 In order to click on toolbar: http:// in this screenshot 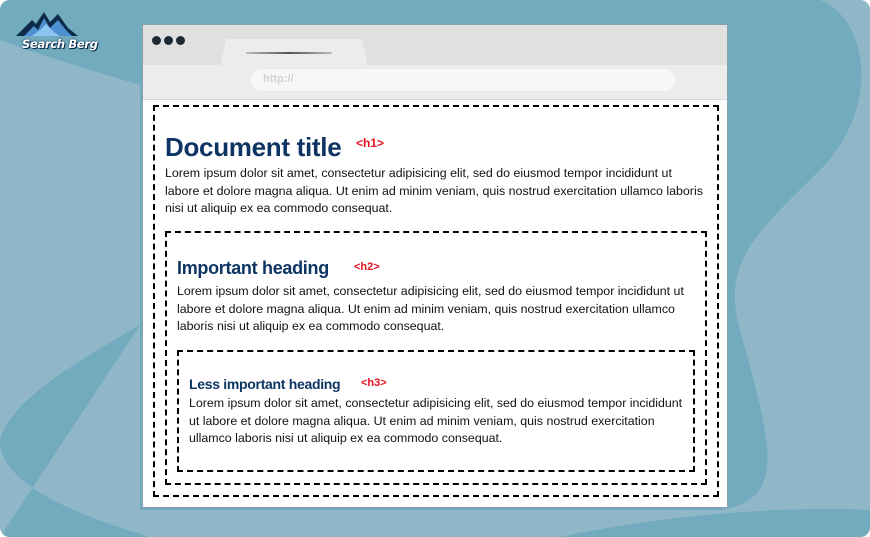, I will do `click(435, 82)`.